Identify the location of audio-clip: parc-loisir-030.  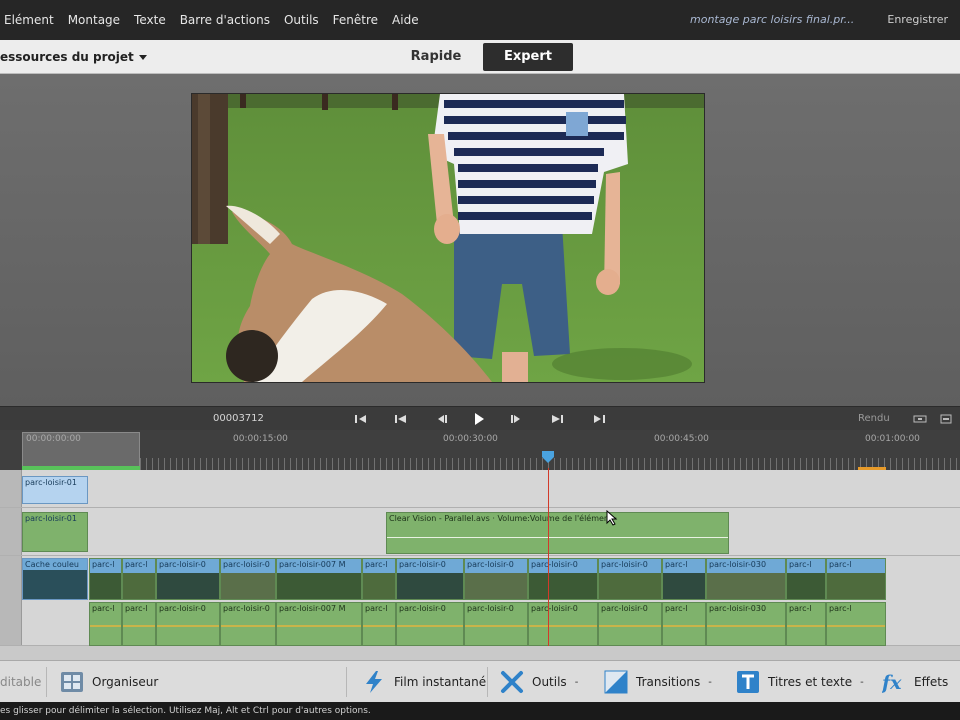
(746, 624).